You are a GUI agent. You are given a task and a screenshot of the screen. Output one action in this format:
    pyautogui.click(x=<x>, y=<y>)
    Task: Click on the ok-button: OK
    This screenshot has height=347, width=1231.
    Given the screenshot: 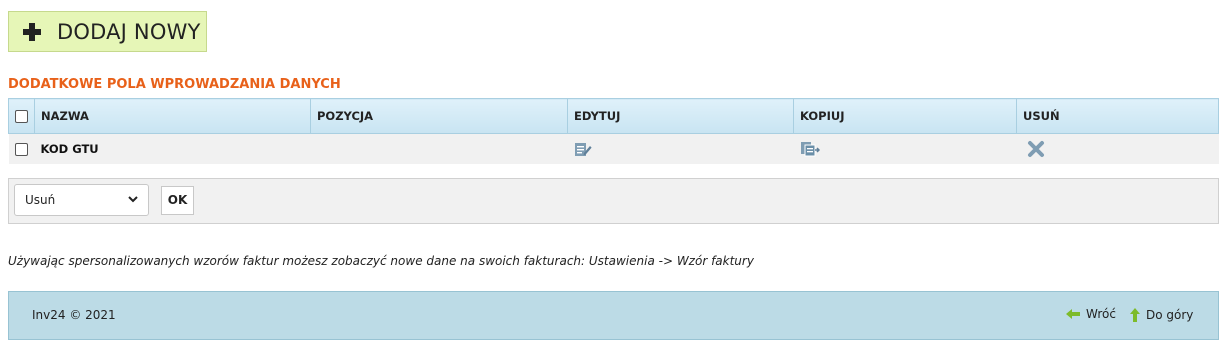 What is the action you would take?
    pyautogui.click(x=177, y=200)
    